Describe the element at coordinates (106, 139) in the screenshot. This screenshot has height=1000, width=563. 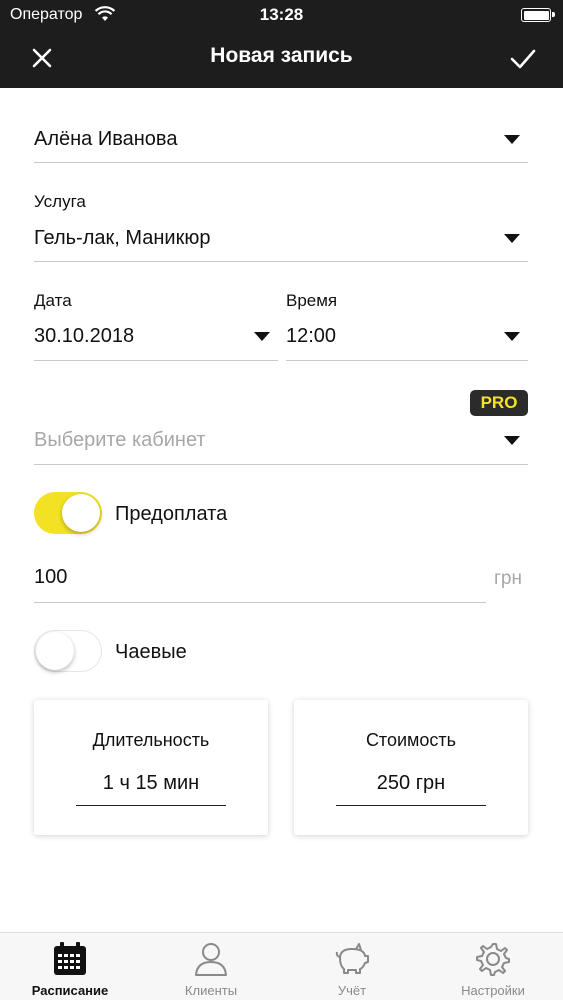
I see `client-value: Алёна Иванова` at that location.